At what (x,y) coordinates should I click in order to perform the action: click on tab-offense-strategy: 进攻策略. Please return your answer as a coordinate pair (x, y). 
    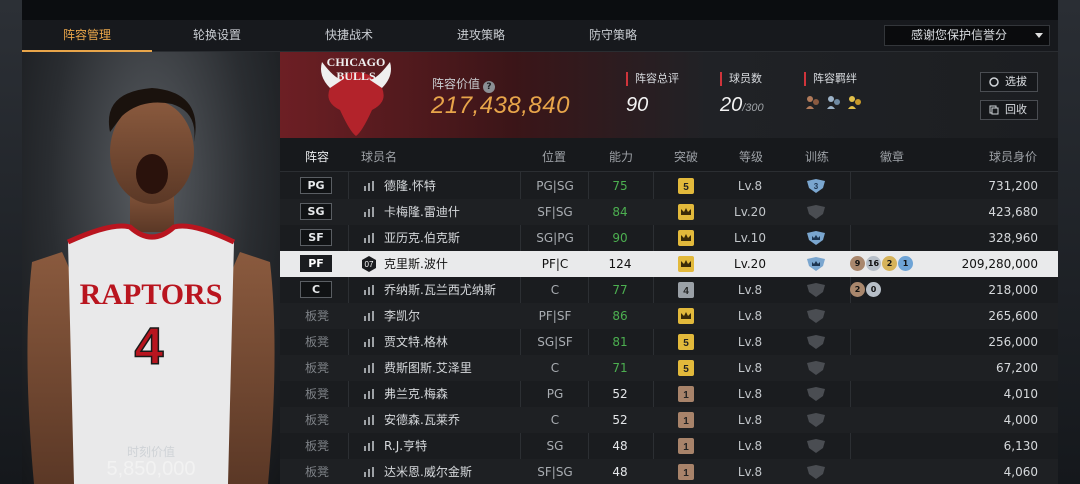
    Looking at the image, I should click on (481, 36).